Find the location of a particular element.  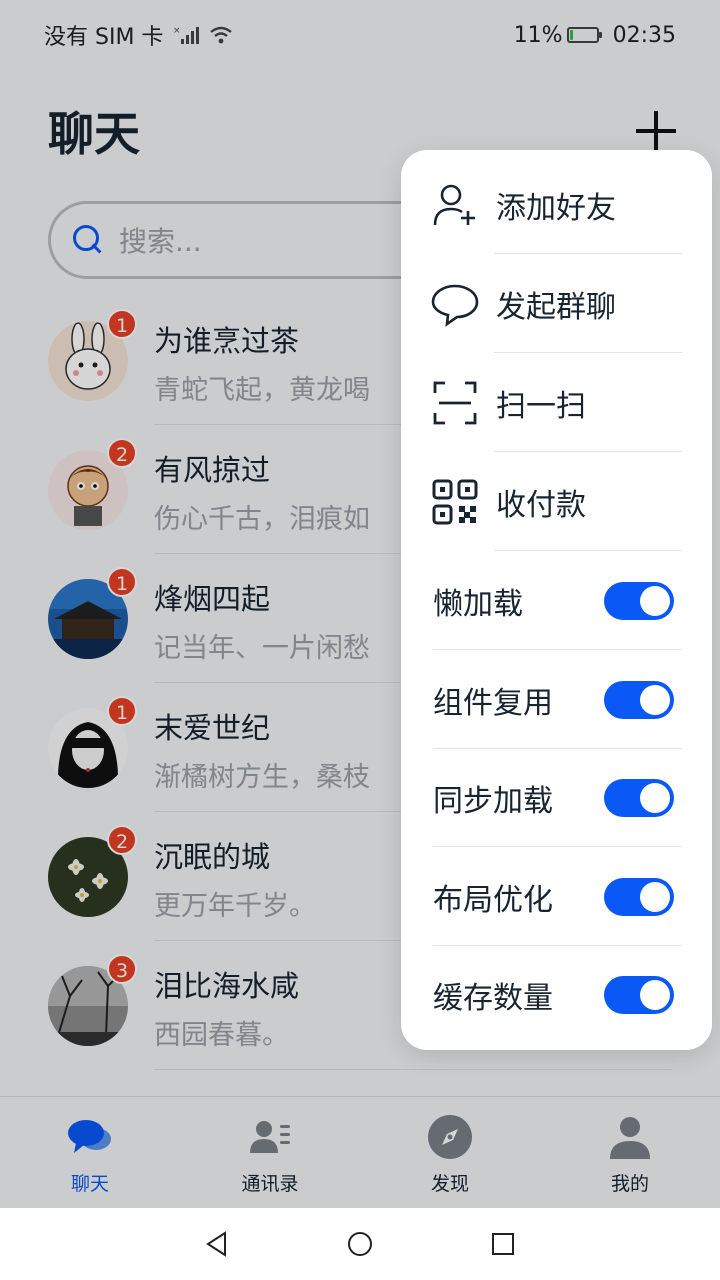

menu-item-layout-optimize: 布局优化 is located at coordinates (556, 896).